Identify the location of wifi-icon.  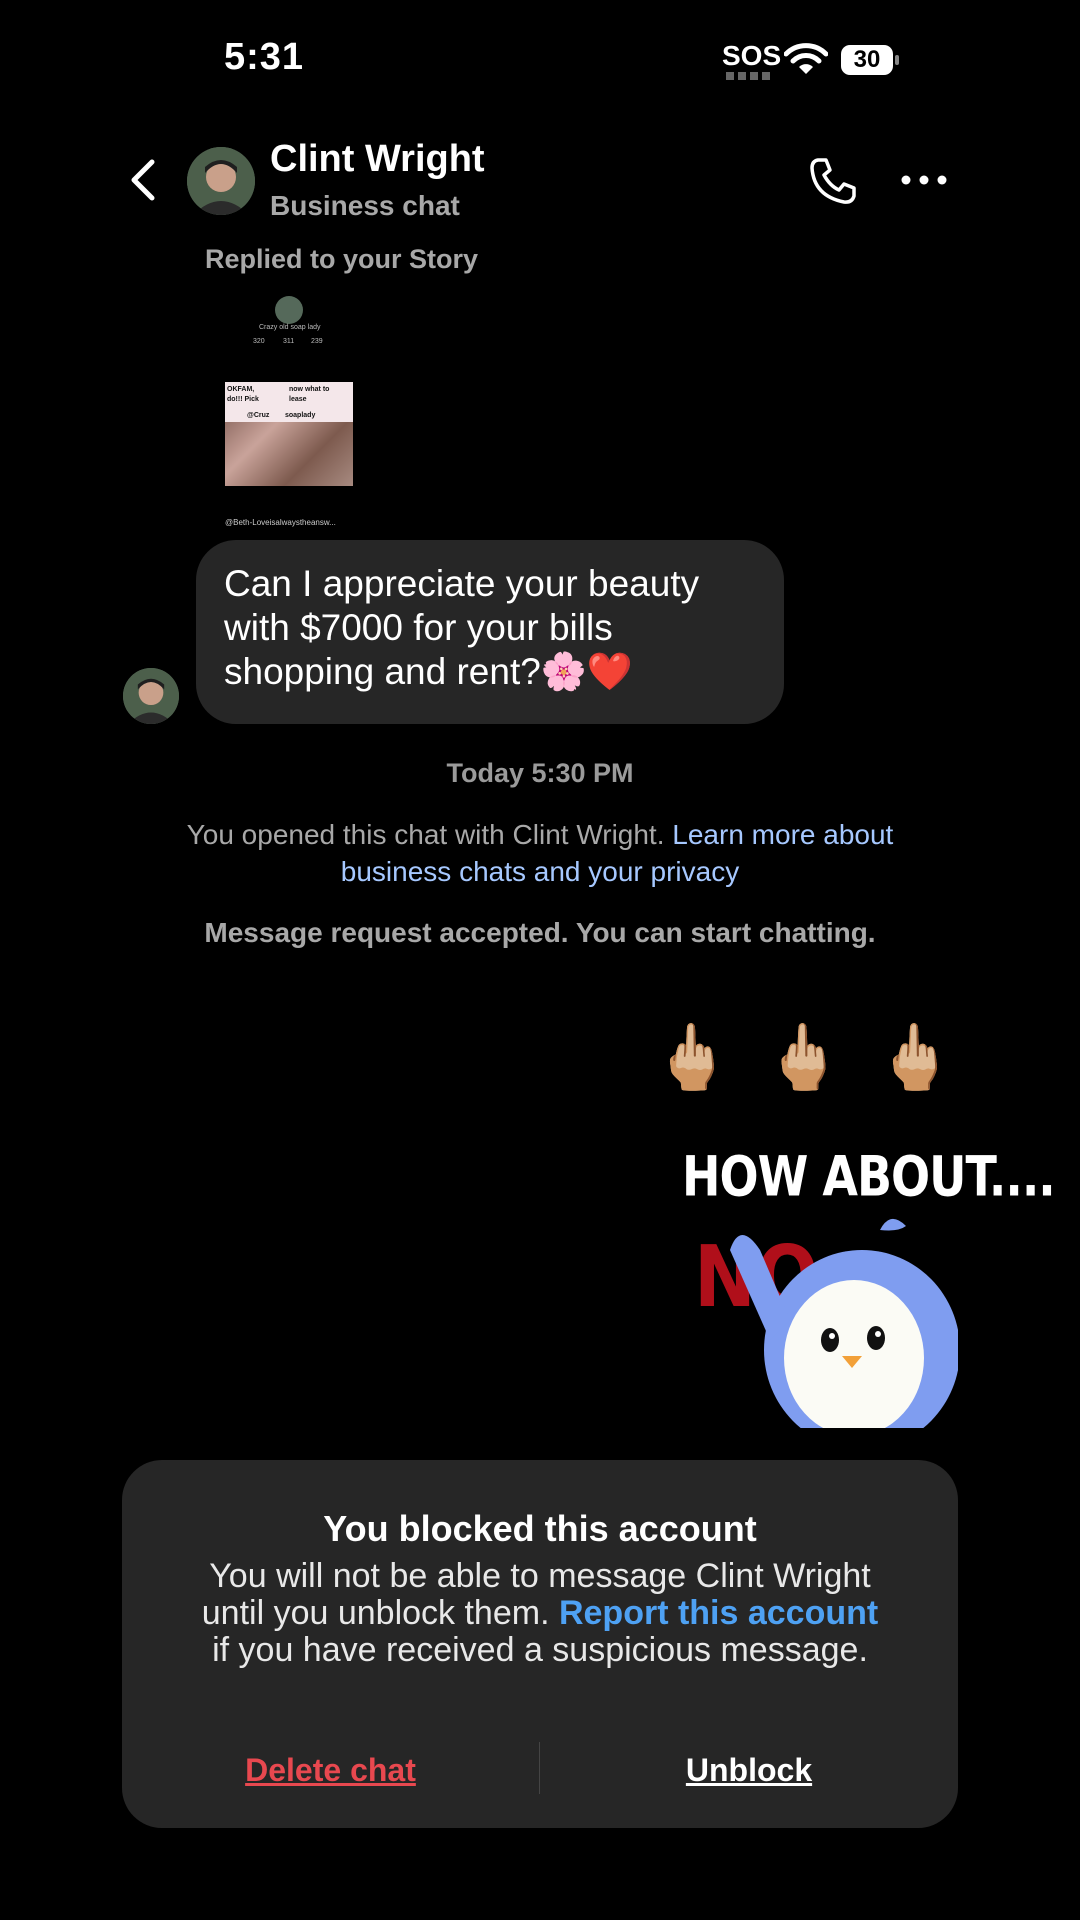
(806, 58).